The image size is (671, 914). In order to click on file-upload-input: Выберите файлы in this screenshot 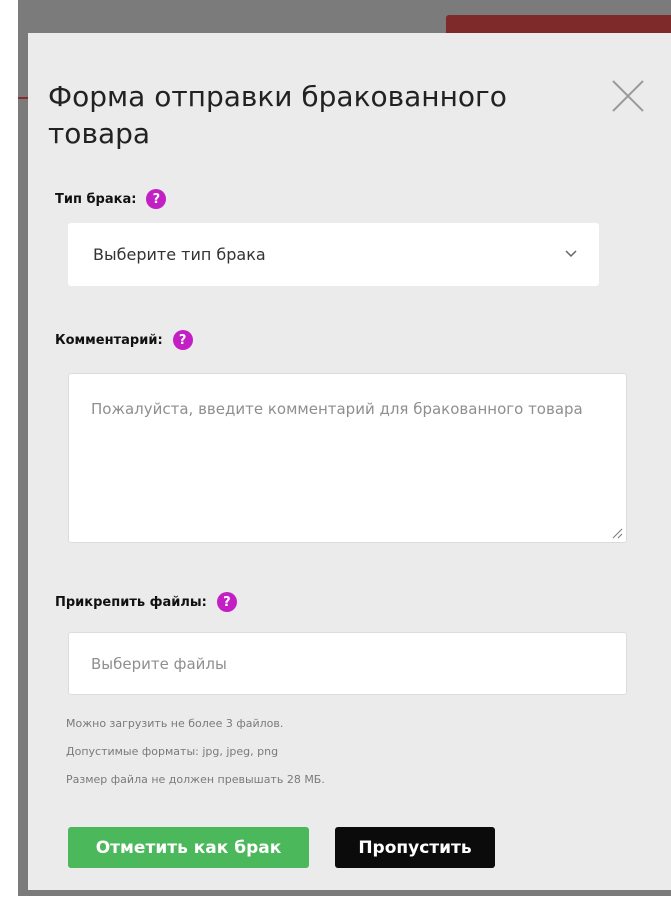, I will do `click(347, 663)`.